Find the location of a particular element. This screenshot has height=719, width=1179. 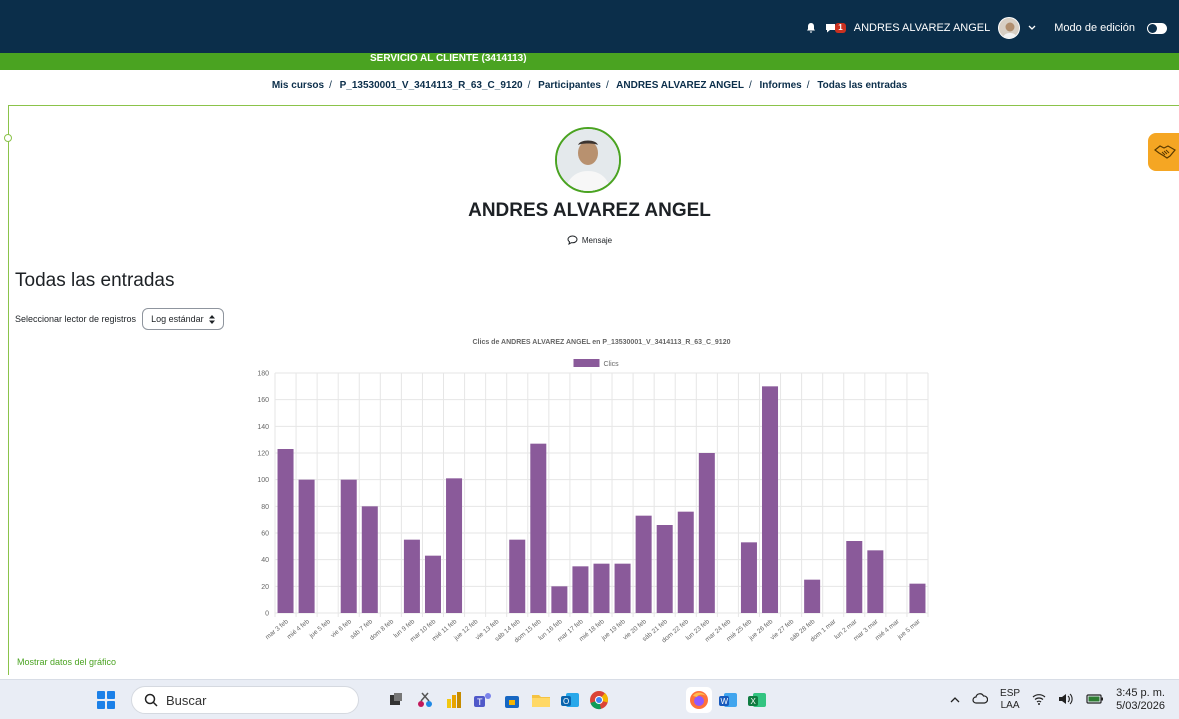

drawer-handle is located at coordinates (8, 138).